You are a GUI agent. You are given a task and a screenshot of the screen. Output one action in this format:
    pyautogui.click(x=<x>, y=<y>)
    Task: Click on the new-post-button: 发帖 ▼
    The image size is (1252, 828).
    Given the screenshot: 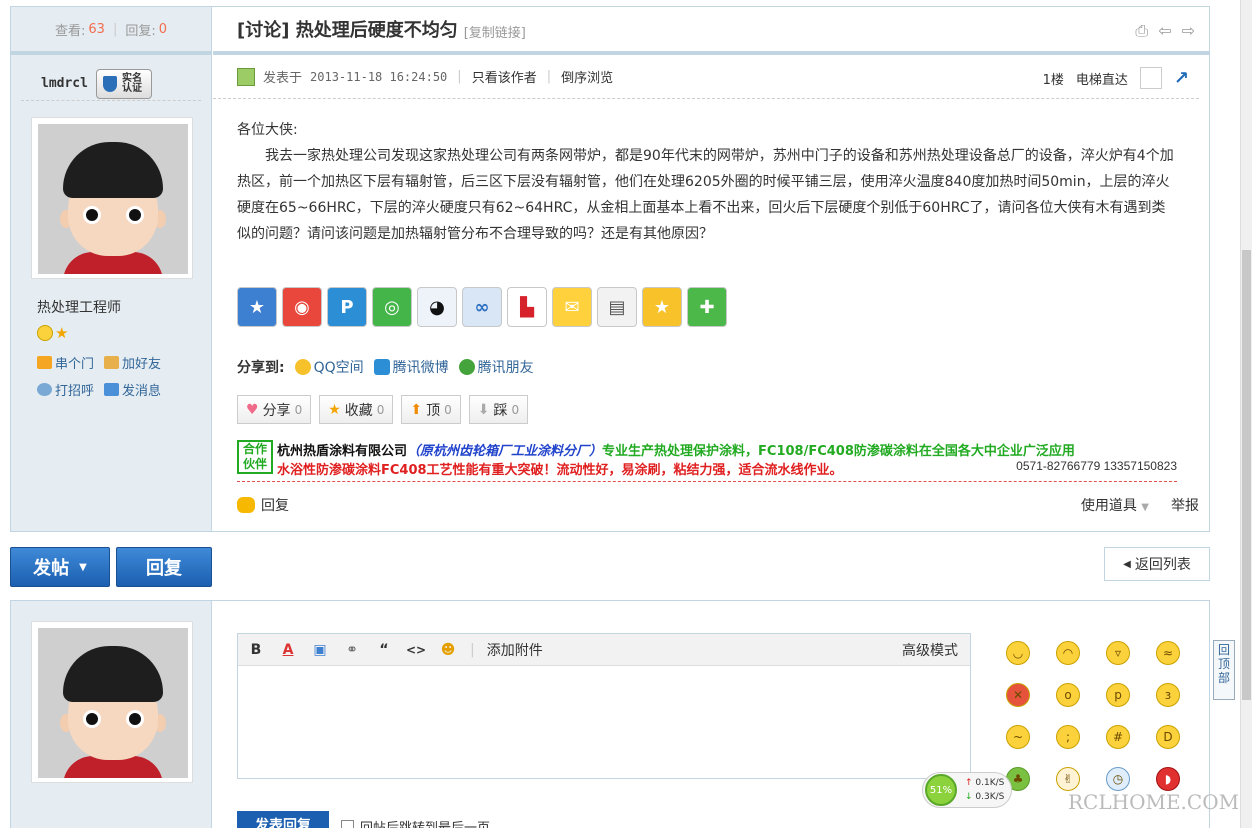 What is the action you would take?
    pyautogui.click(x=60, y=567)
    